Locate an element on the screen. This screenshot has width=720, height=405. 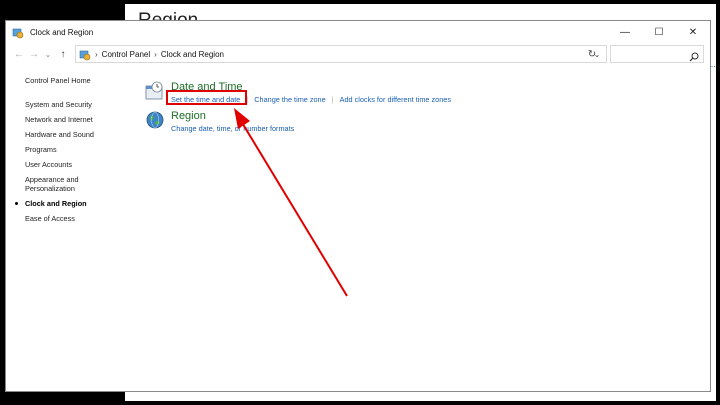
search-input is located at coordinates (657, 54).